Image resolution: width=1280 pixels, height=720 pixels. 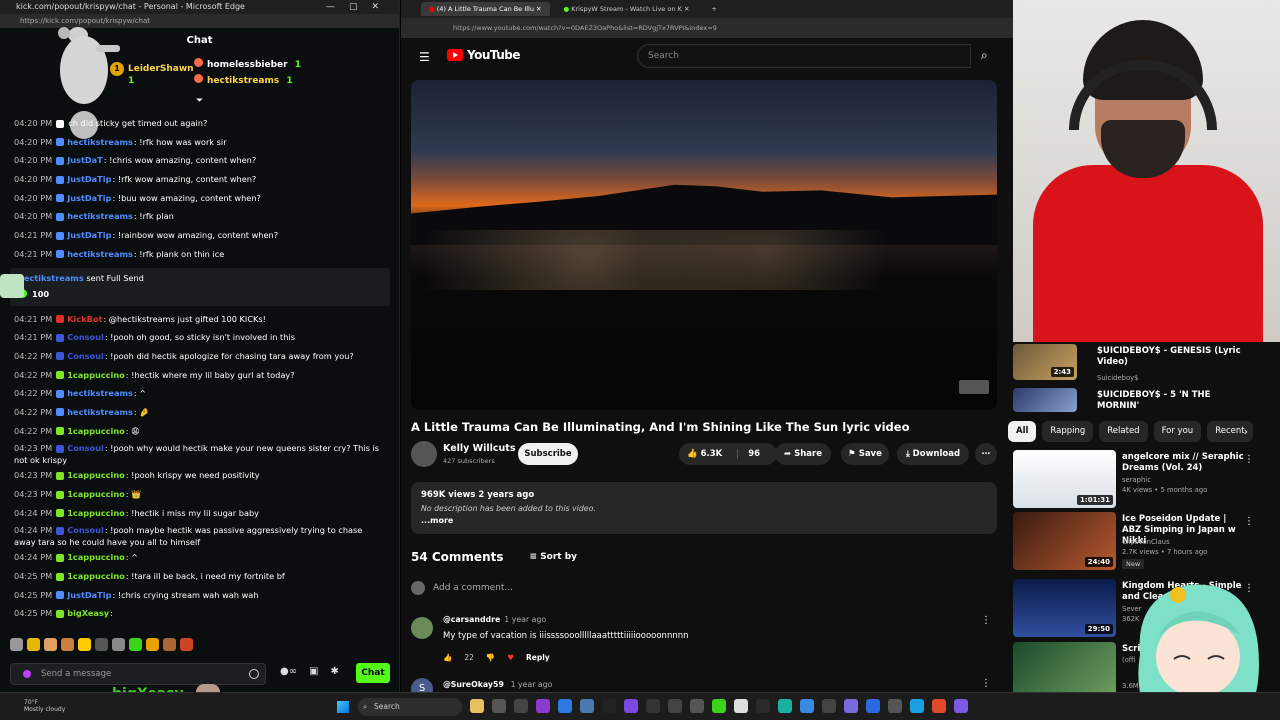 I want to click on commenter-avatar, so click(x=422, y=628).